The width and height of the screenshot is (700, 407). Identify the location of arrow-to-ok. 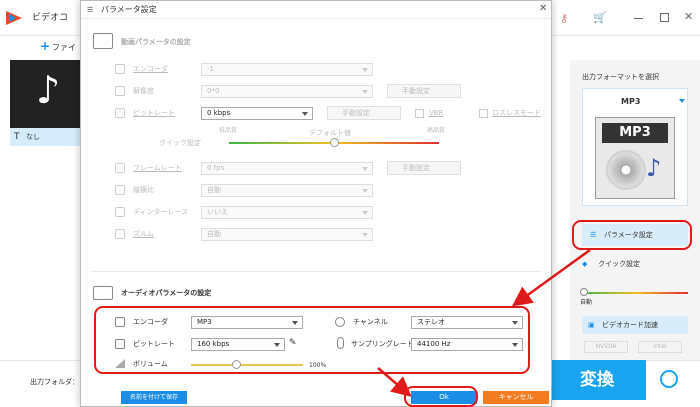
(394, 382).